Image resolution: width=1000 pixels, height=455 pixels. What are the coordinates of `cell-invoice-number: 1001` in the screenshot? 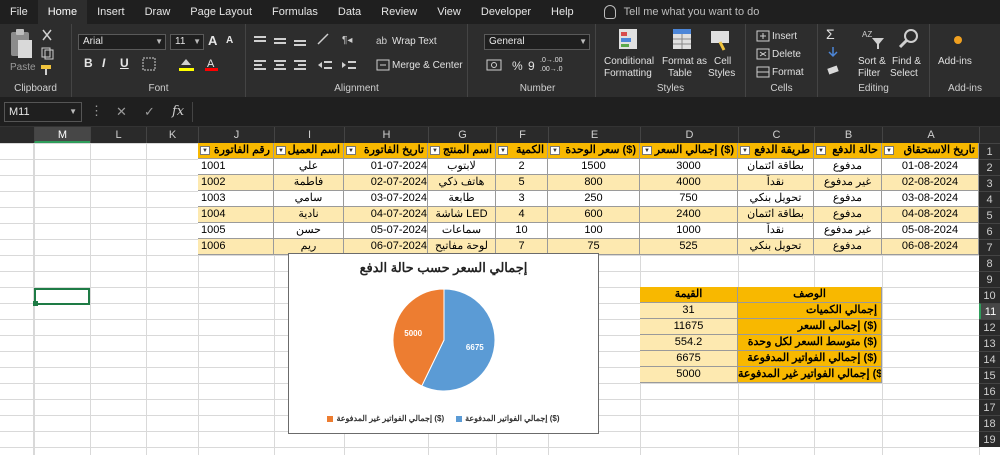 It's located at (236, 167).